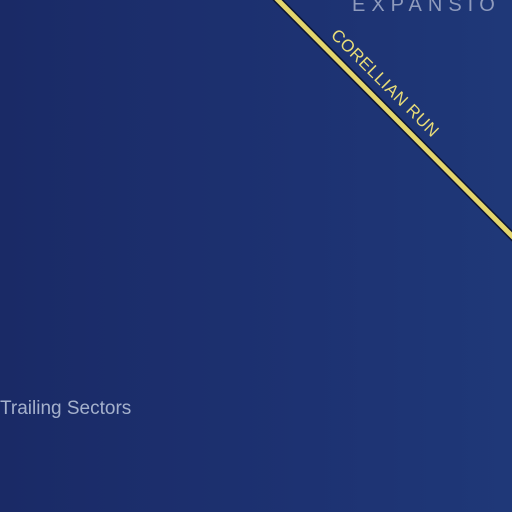 The height and width of the screenshot is (512, 512). What do you see at coordinates (426, 8) in the screenshot?
I see `region-label-expansion: EXPANSIO` at bounding box center [426, 8].